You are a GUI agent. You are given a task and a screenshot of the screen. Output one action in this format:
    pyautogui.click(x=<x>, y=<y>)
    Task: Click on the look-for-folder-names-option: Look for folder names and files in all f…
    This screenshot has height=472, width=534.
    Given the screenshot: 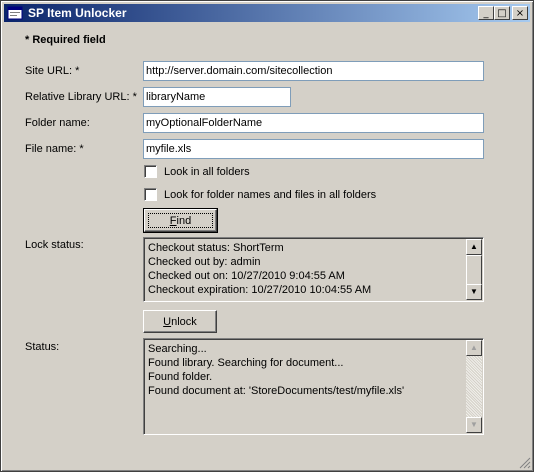 What is the action you would take?
    pyautogui.click(x=260, y=194)
    